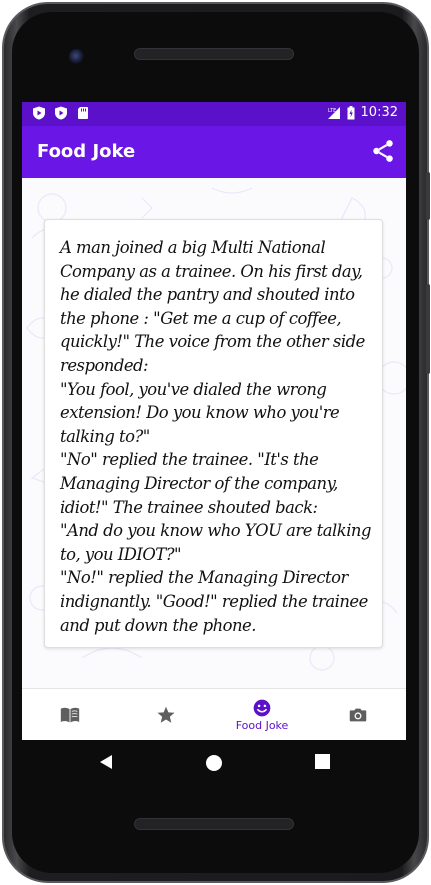  I want to click on nav-item-food-joke: Food Joke, so click(262, 714).